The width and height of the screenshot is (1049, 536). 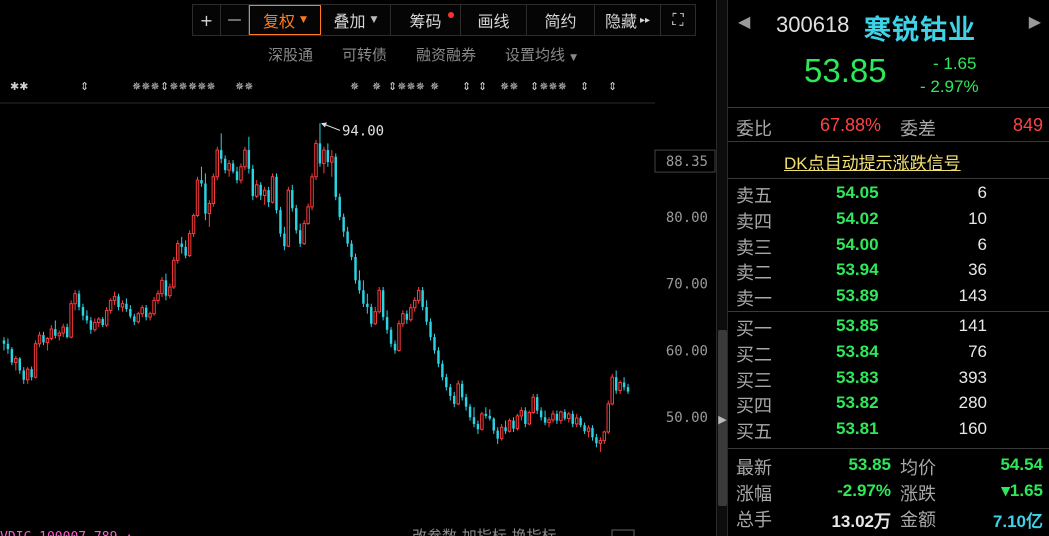 I want to click on ob-price: 54.05, so click(x=857, y=192).